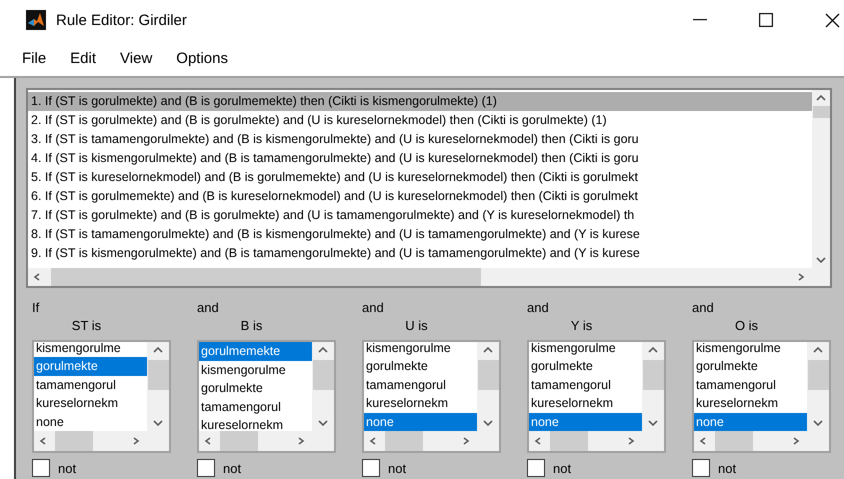 This screenshot has width=844, height=479. I want to click on close-icon, so click(832, 20).